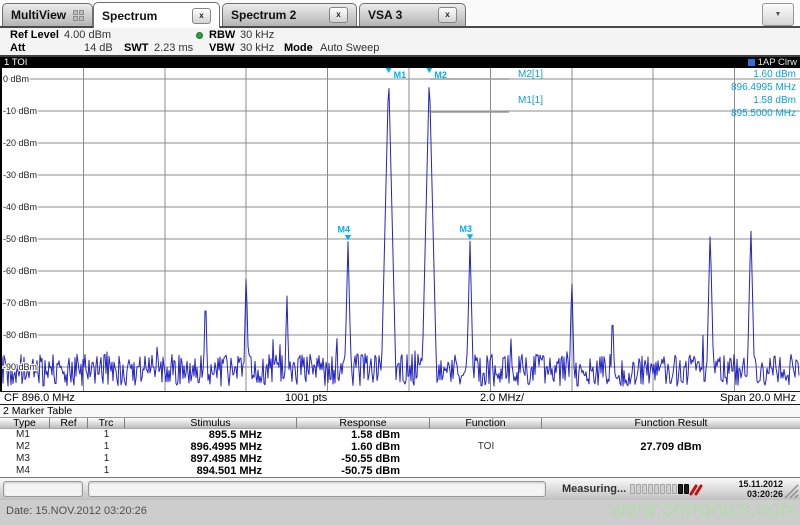 The image size is (800, 525). I want to click on marker-readout-m1-level: 1.58 dBm, so click(774, 100).